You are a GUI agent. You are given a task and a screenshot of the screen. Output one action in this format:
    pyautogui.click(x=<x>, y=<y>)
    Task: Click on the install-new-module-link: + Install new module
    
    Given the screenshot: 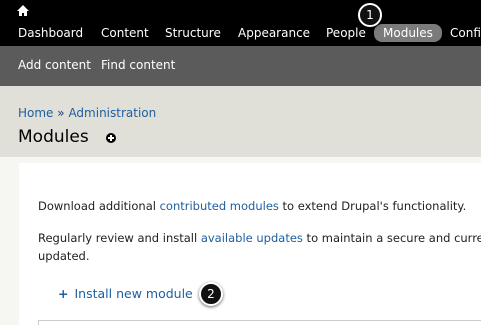 What is the action you would take?
    pyautogui.click(x=125, y=293)
    